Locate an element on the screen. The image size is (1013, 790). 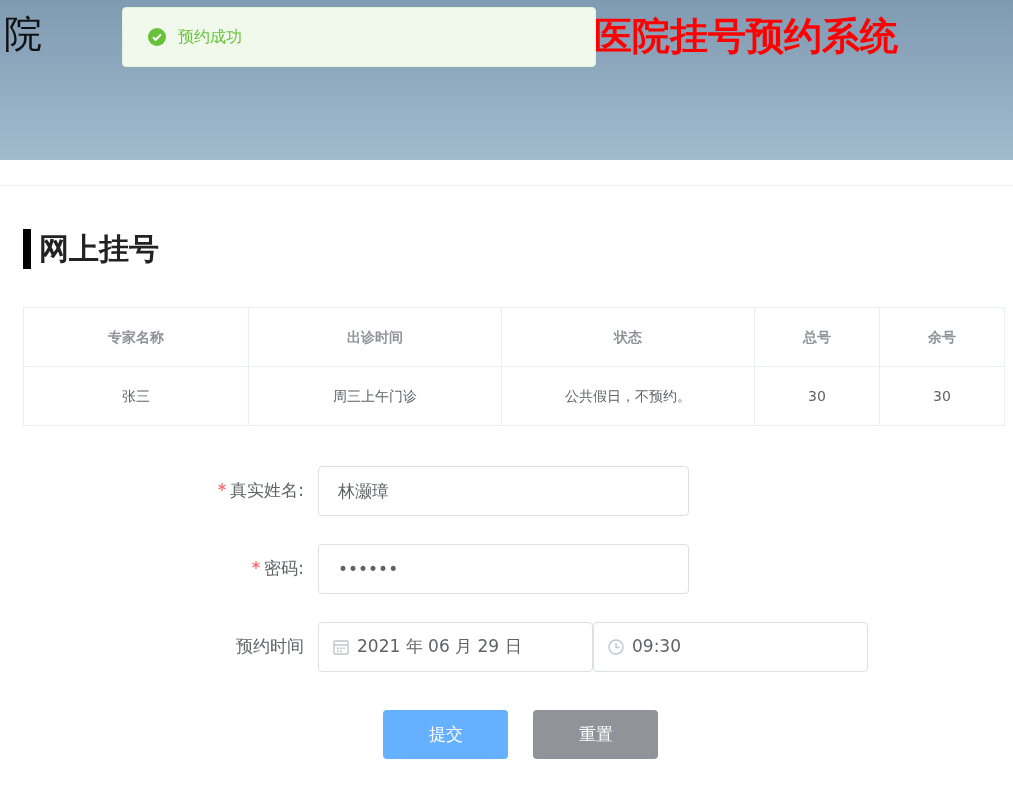
table-cell: 公共假日，不预约。 is located at coordinates (628, 396).